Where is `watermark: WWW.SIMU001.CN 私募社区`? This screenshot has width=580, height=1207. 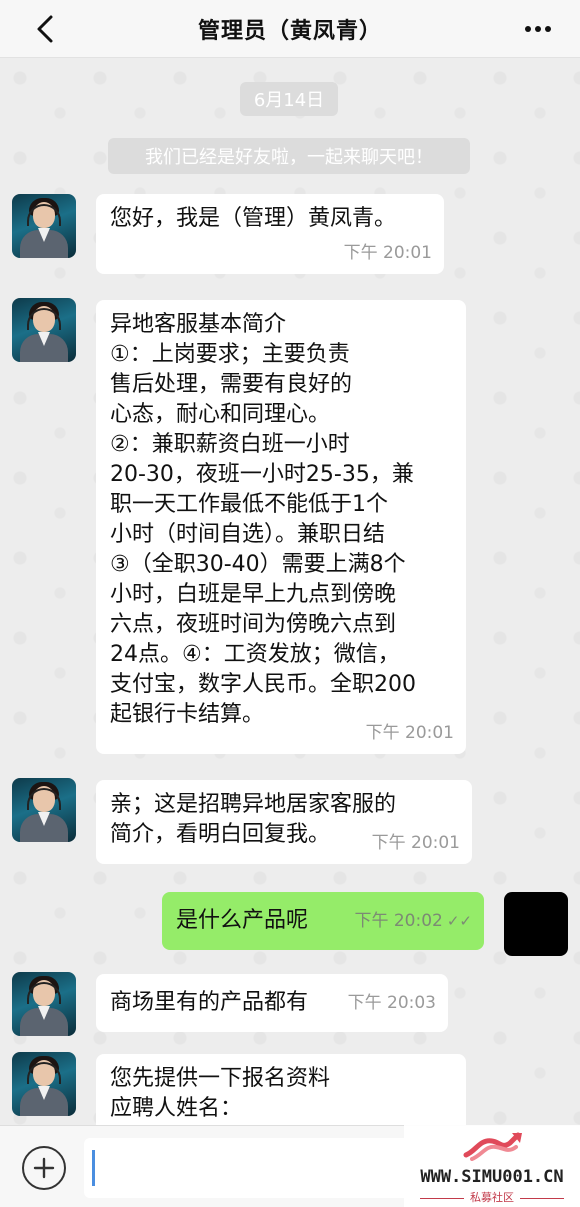 watermark: WWW.SIMU001.CN 私募社区 is located at coordinates (492, 1166).